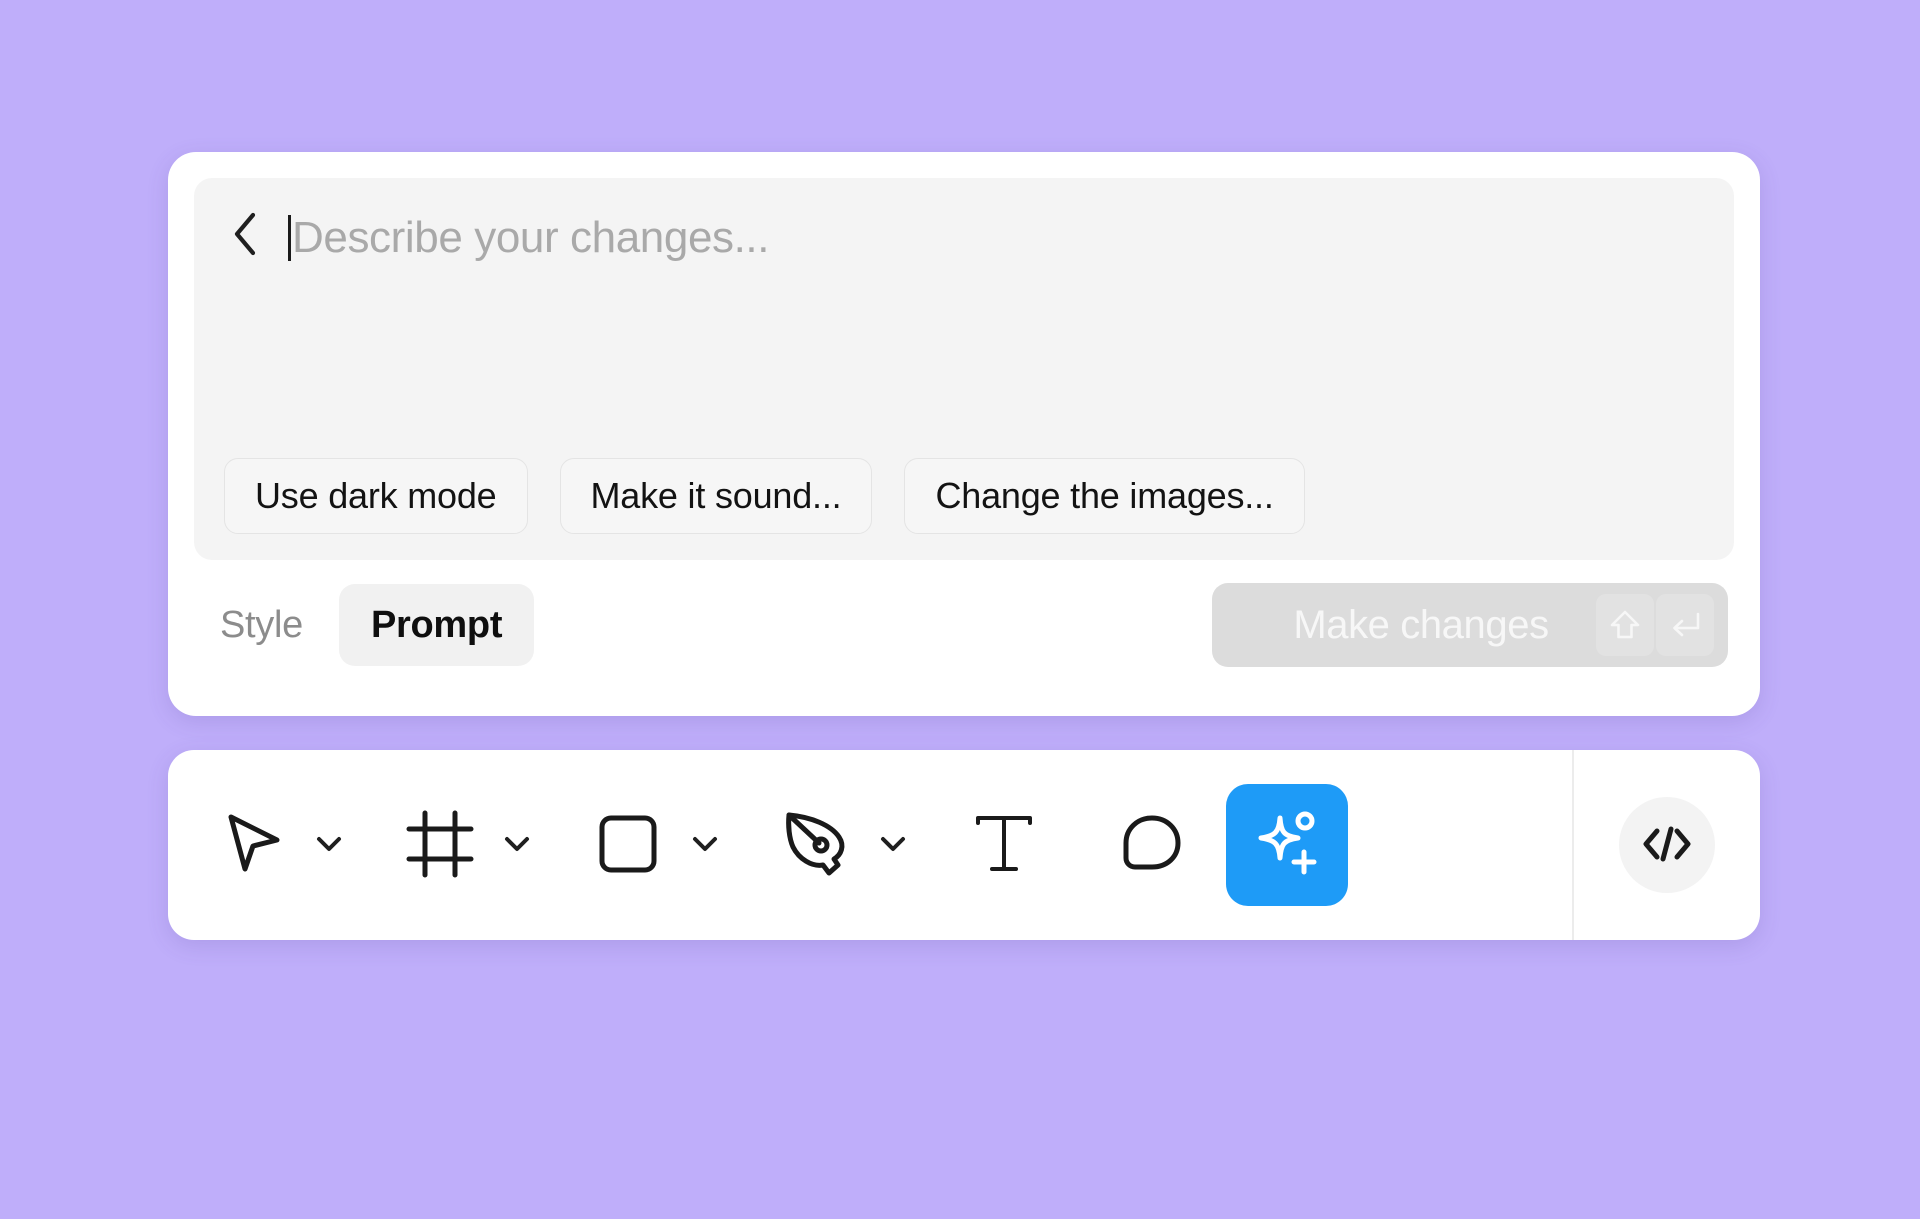 This screenshot has width=1920, height=1219. Describe the element at coordinates (1625, 625) in the screenshot. I see `shift-key-icon` at that location.